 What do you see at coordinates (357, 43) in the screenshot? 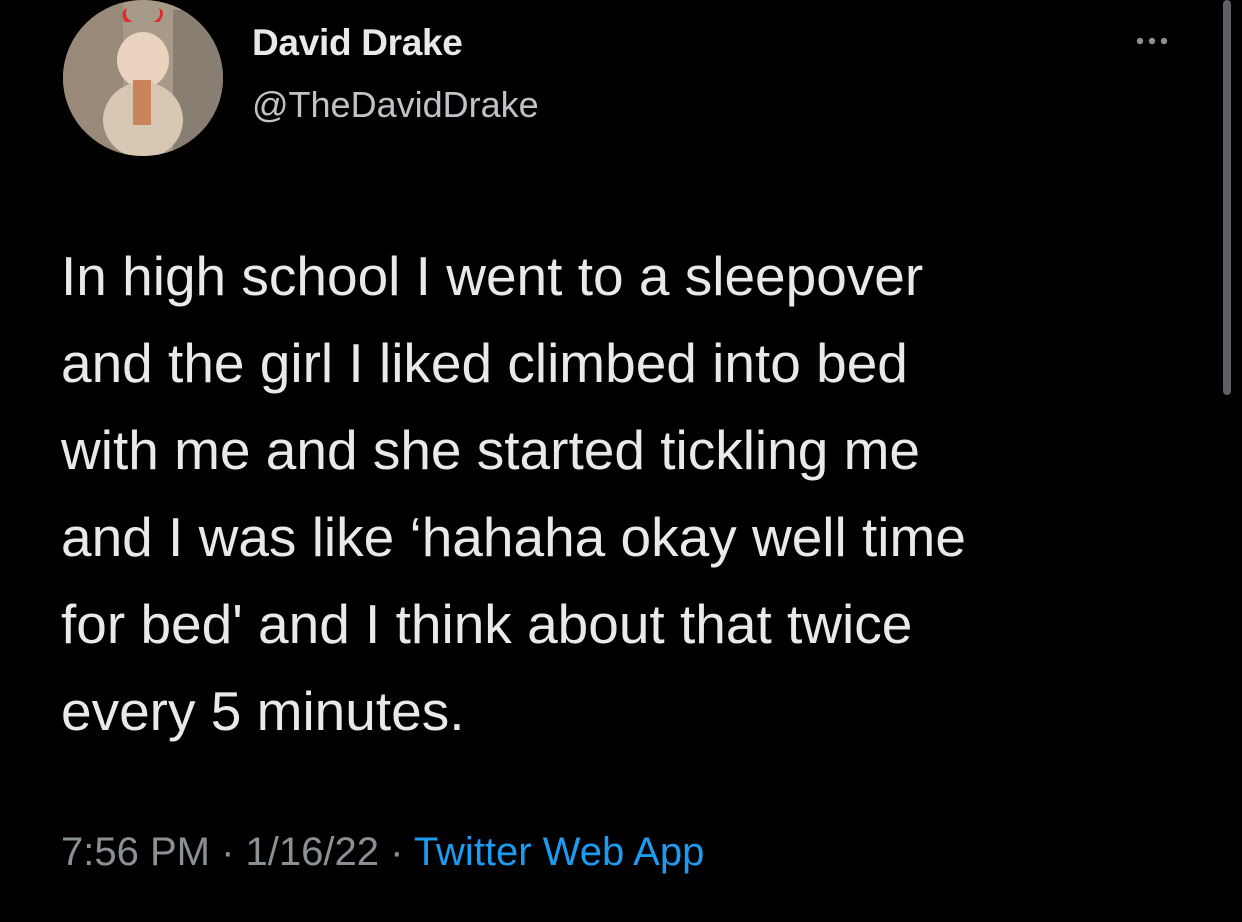
I see `display-name: David Drake` at bounding box center [357, 43].